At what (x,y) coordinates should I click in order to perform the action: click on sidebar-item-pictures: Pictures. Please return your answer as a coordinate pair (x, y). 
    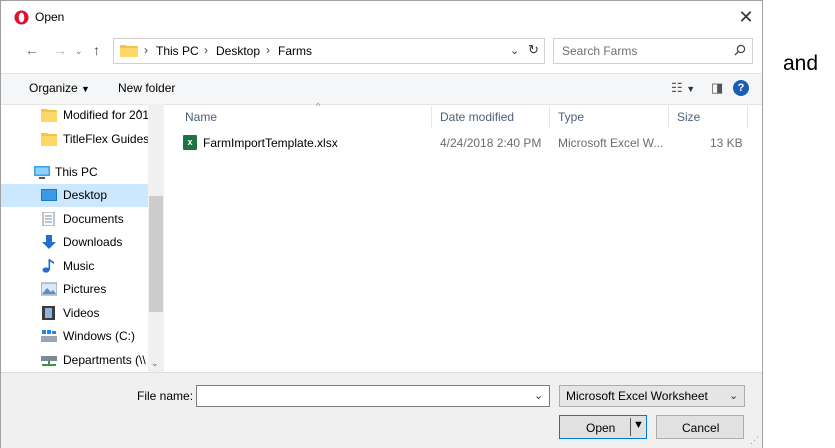
    Looking at the image, I should click on (74, 289).